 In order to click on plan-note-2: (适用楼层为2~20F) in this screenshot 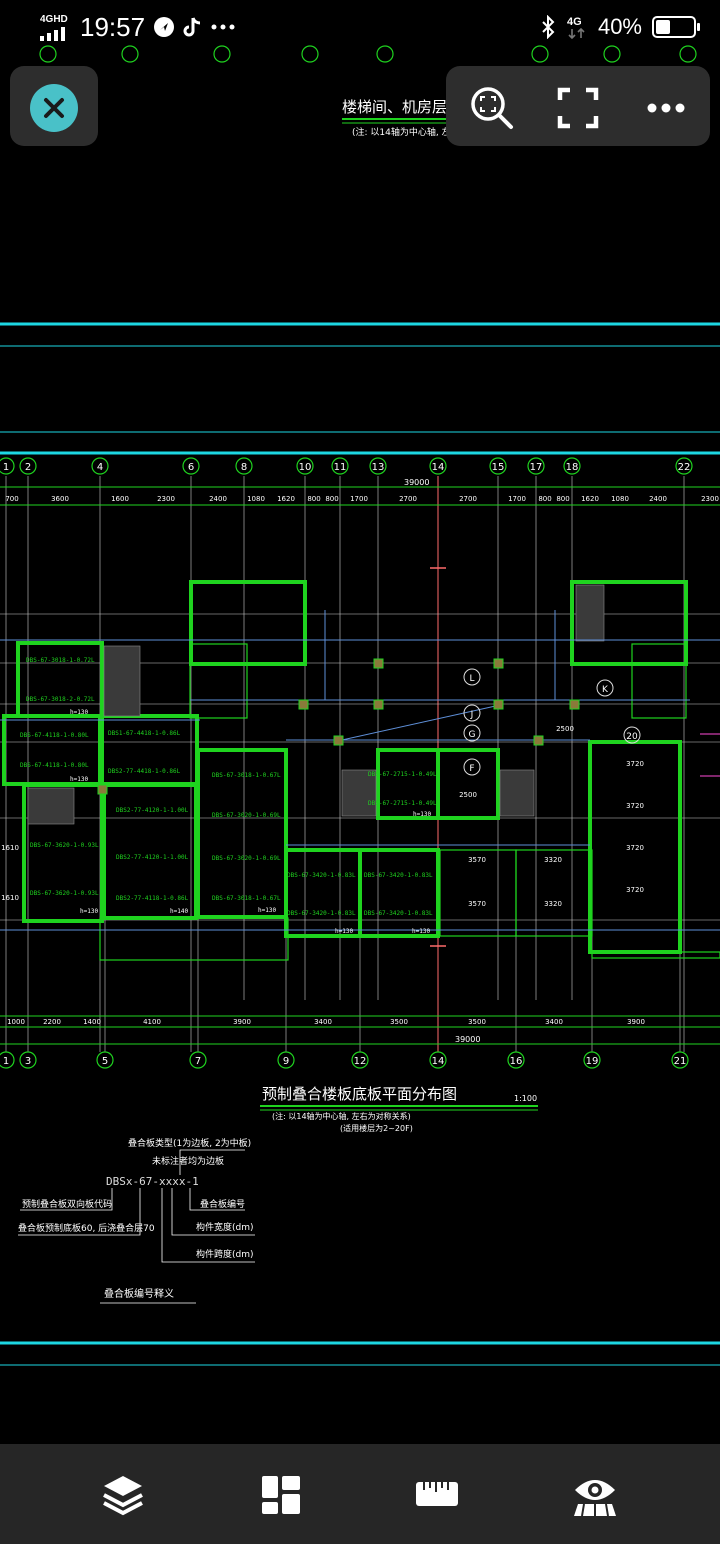, I will do `click(376, 1128)`.